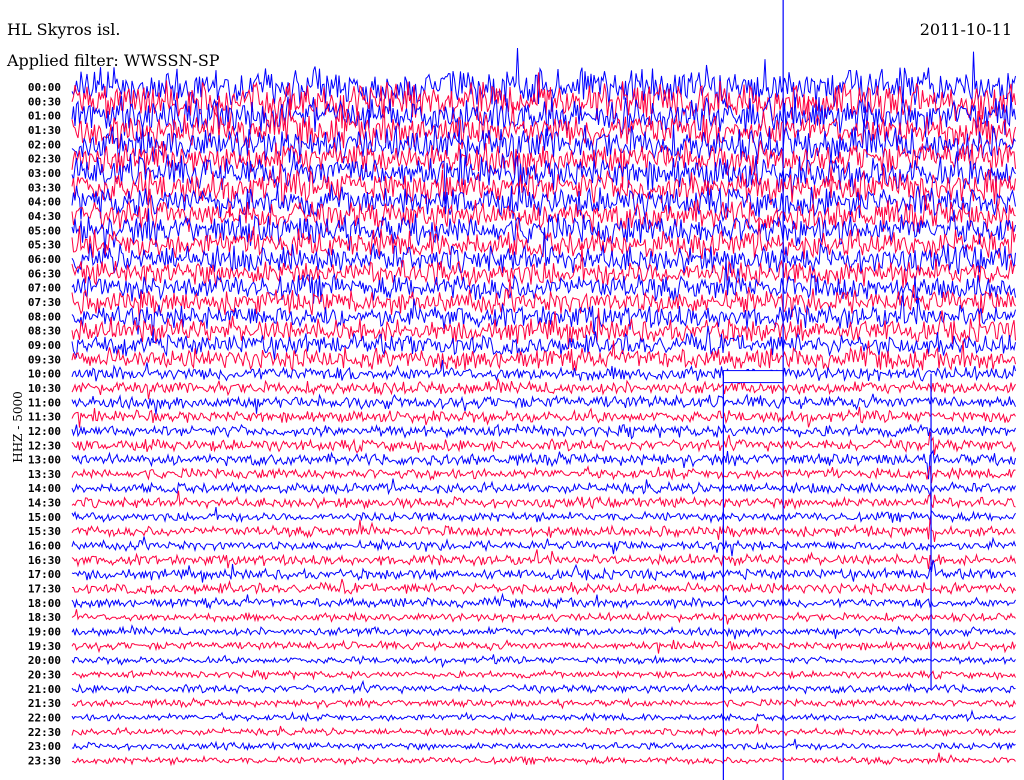  What do you see at coordinates (44, 689) in the screenshot?
I see `row-time-label: 21:00` at bounding box center [44, 689].